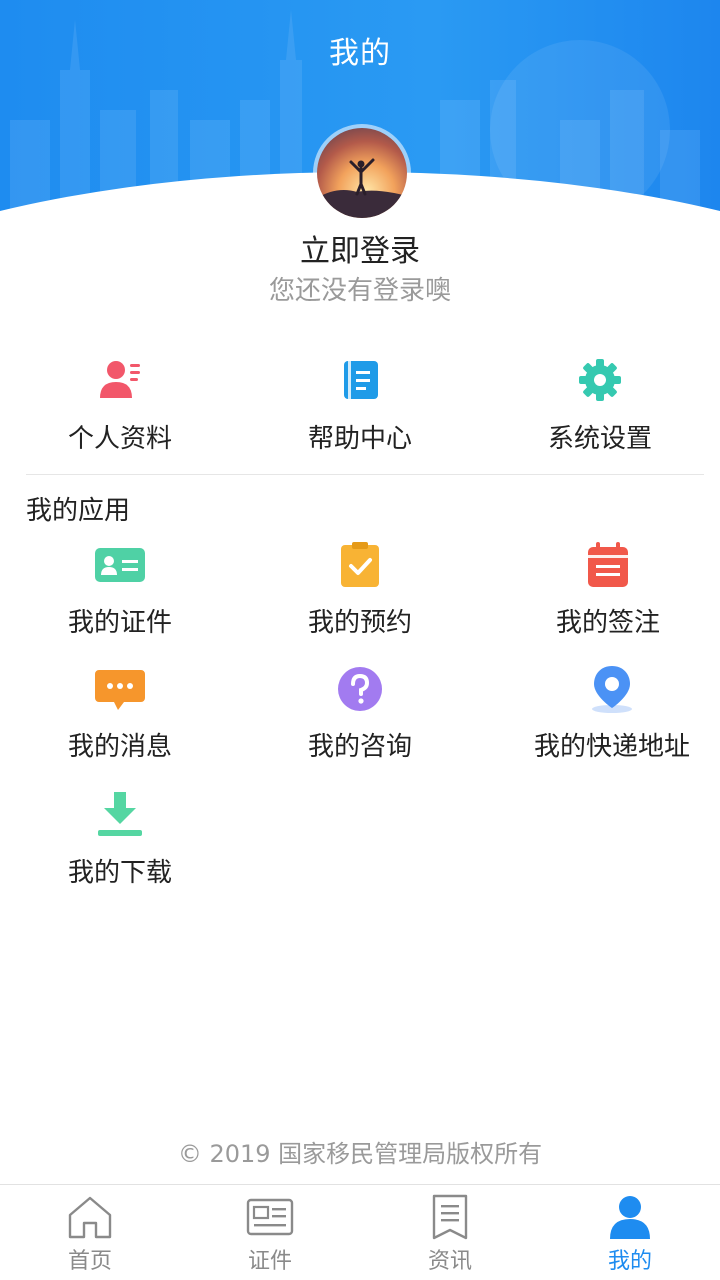 This screenshot has height=1280, width=720. I want to click on login-button: 立即登录, so click(360, 248).